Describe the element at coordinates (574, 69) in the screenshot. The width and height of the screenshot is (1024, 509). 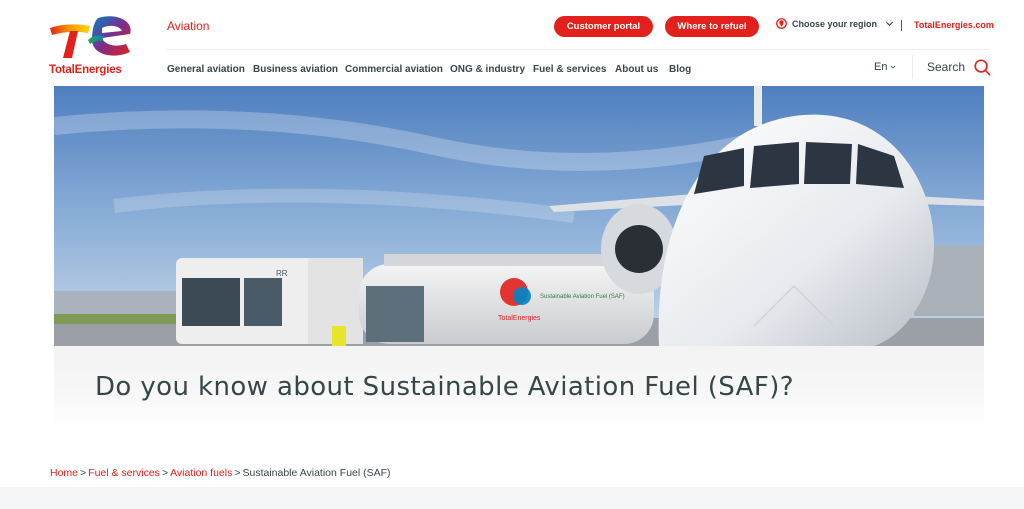
I see `nav-fuel-services: Fuel & services` at that location.